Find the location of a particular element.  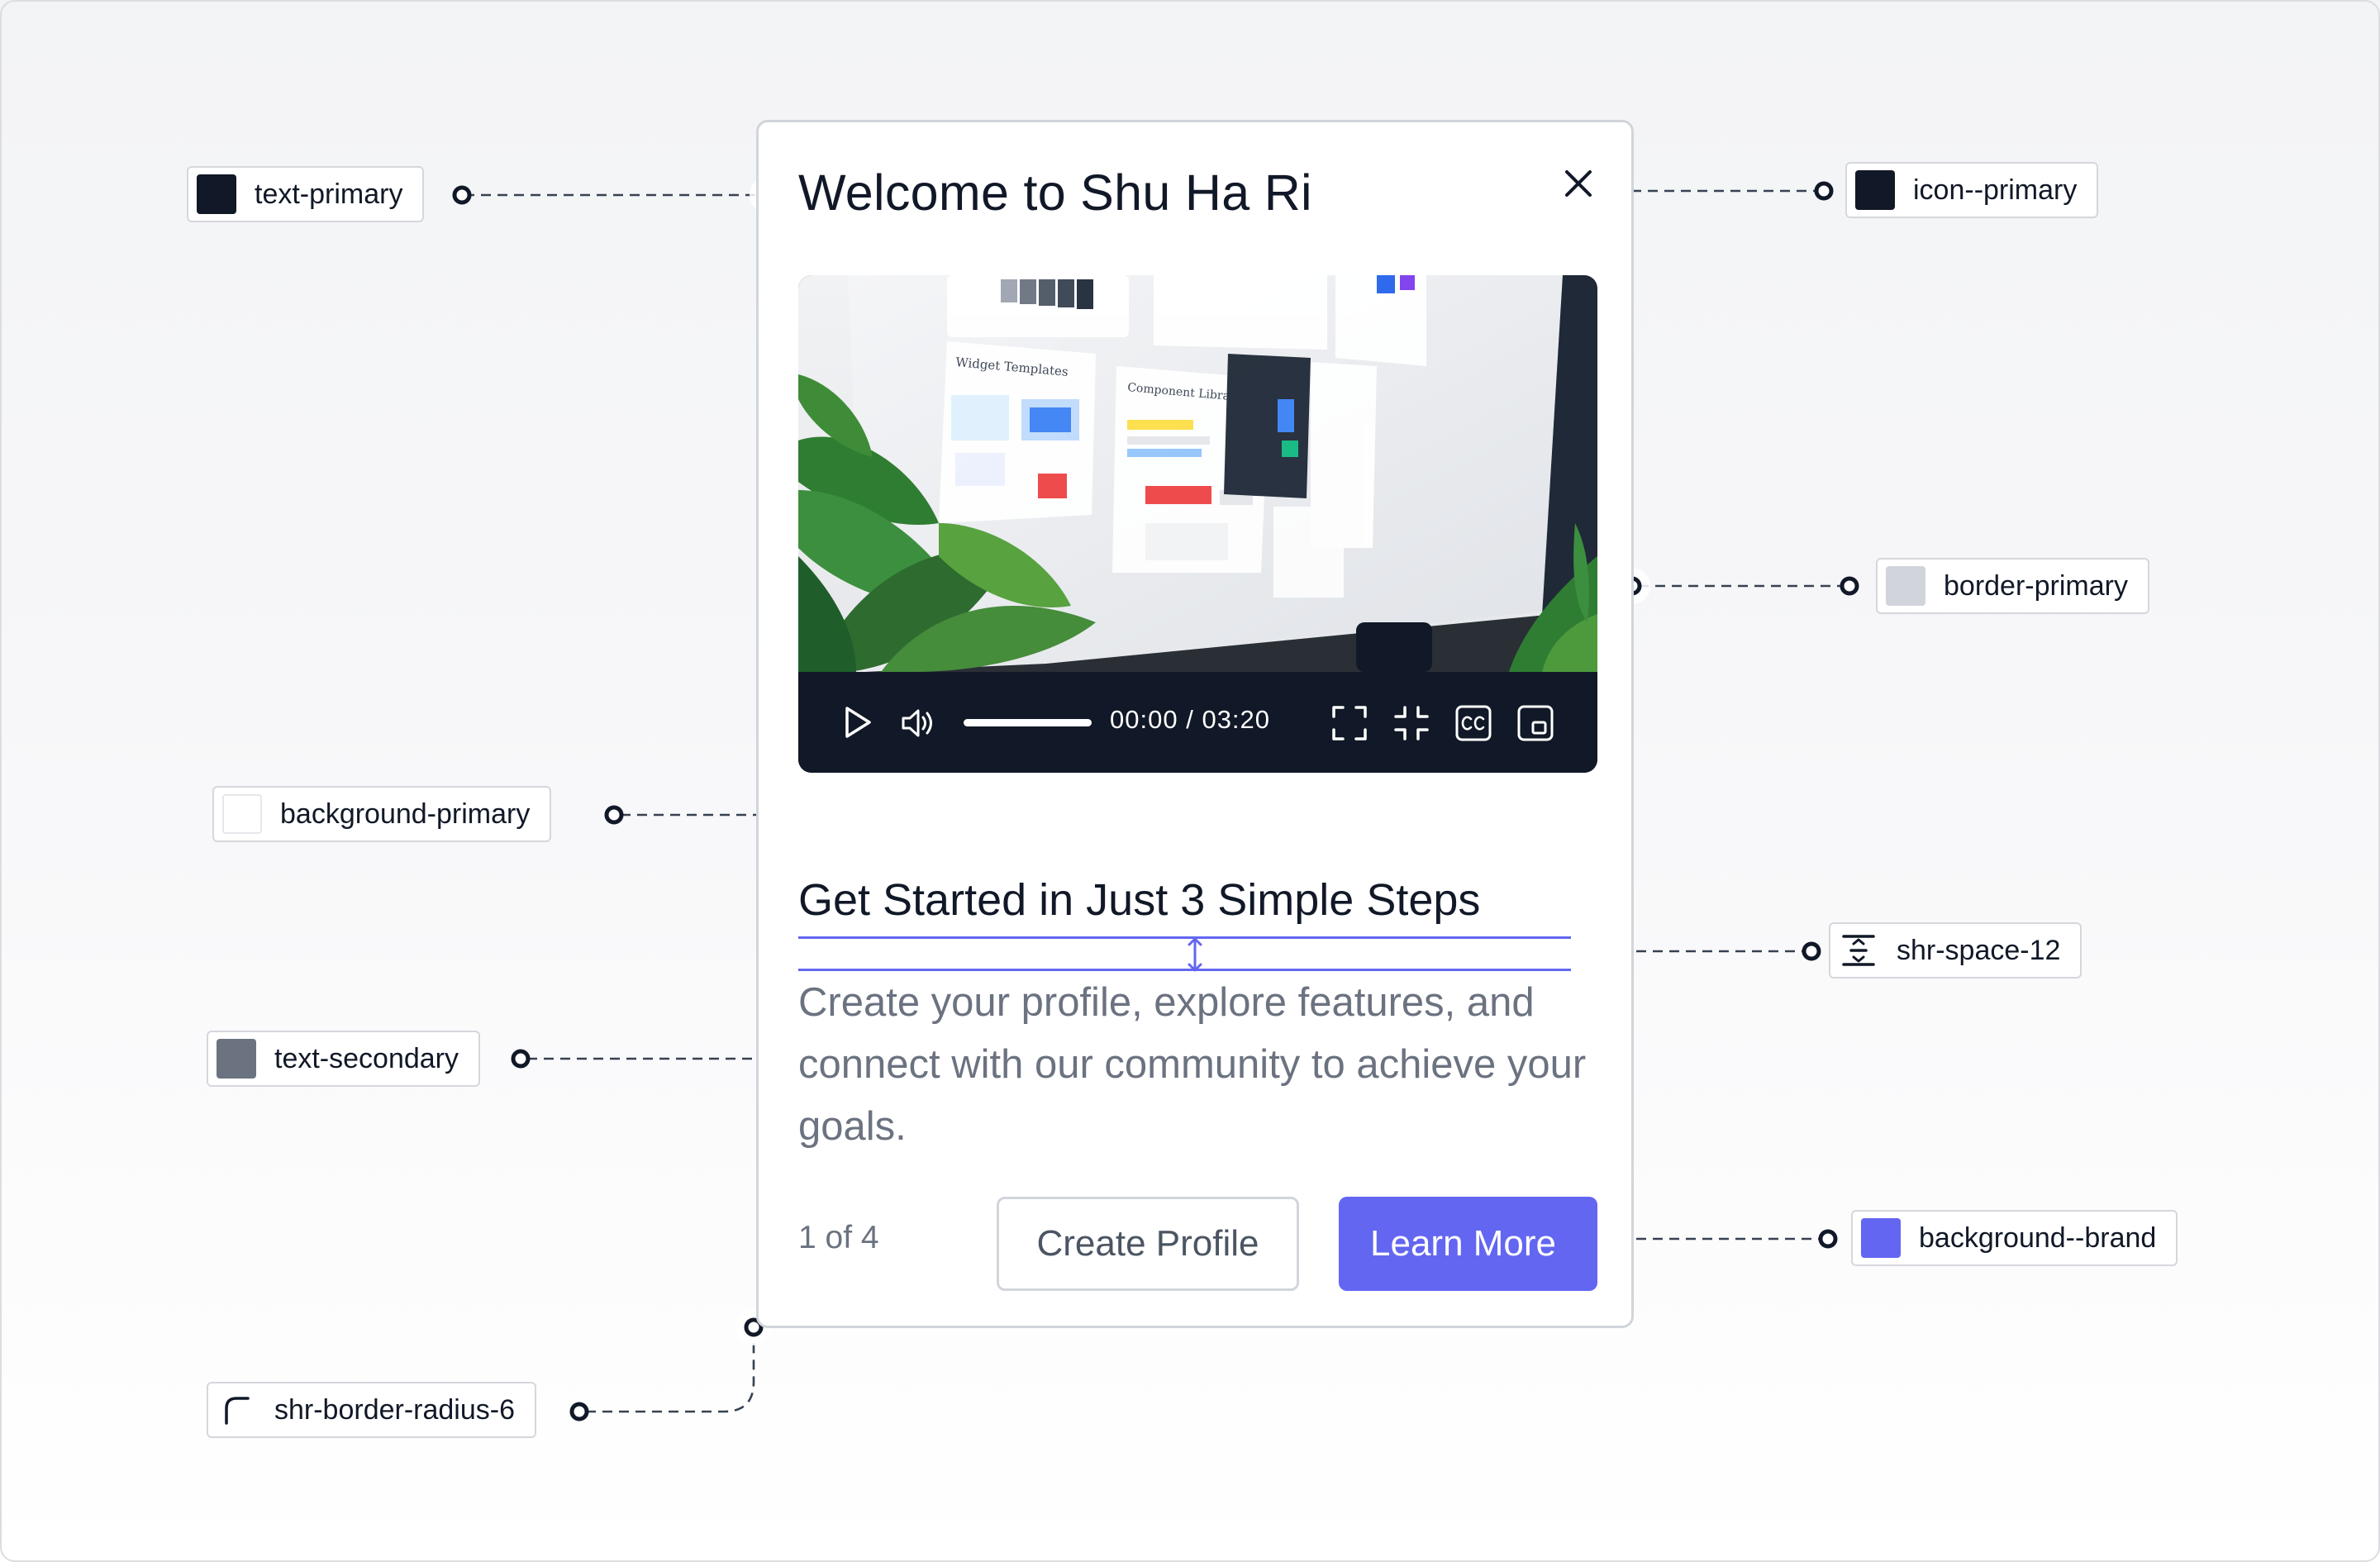

exit-fullscreen-icon is located at coordinates (1411, 723).